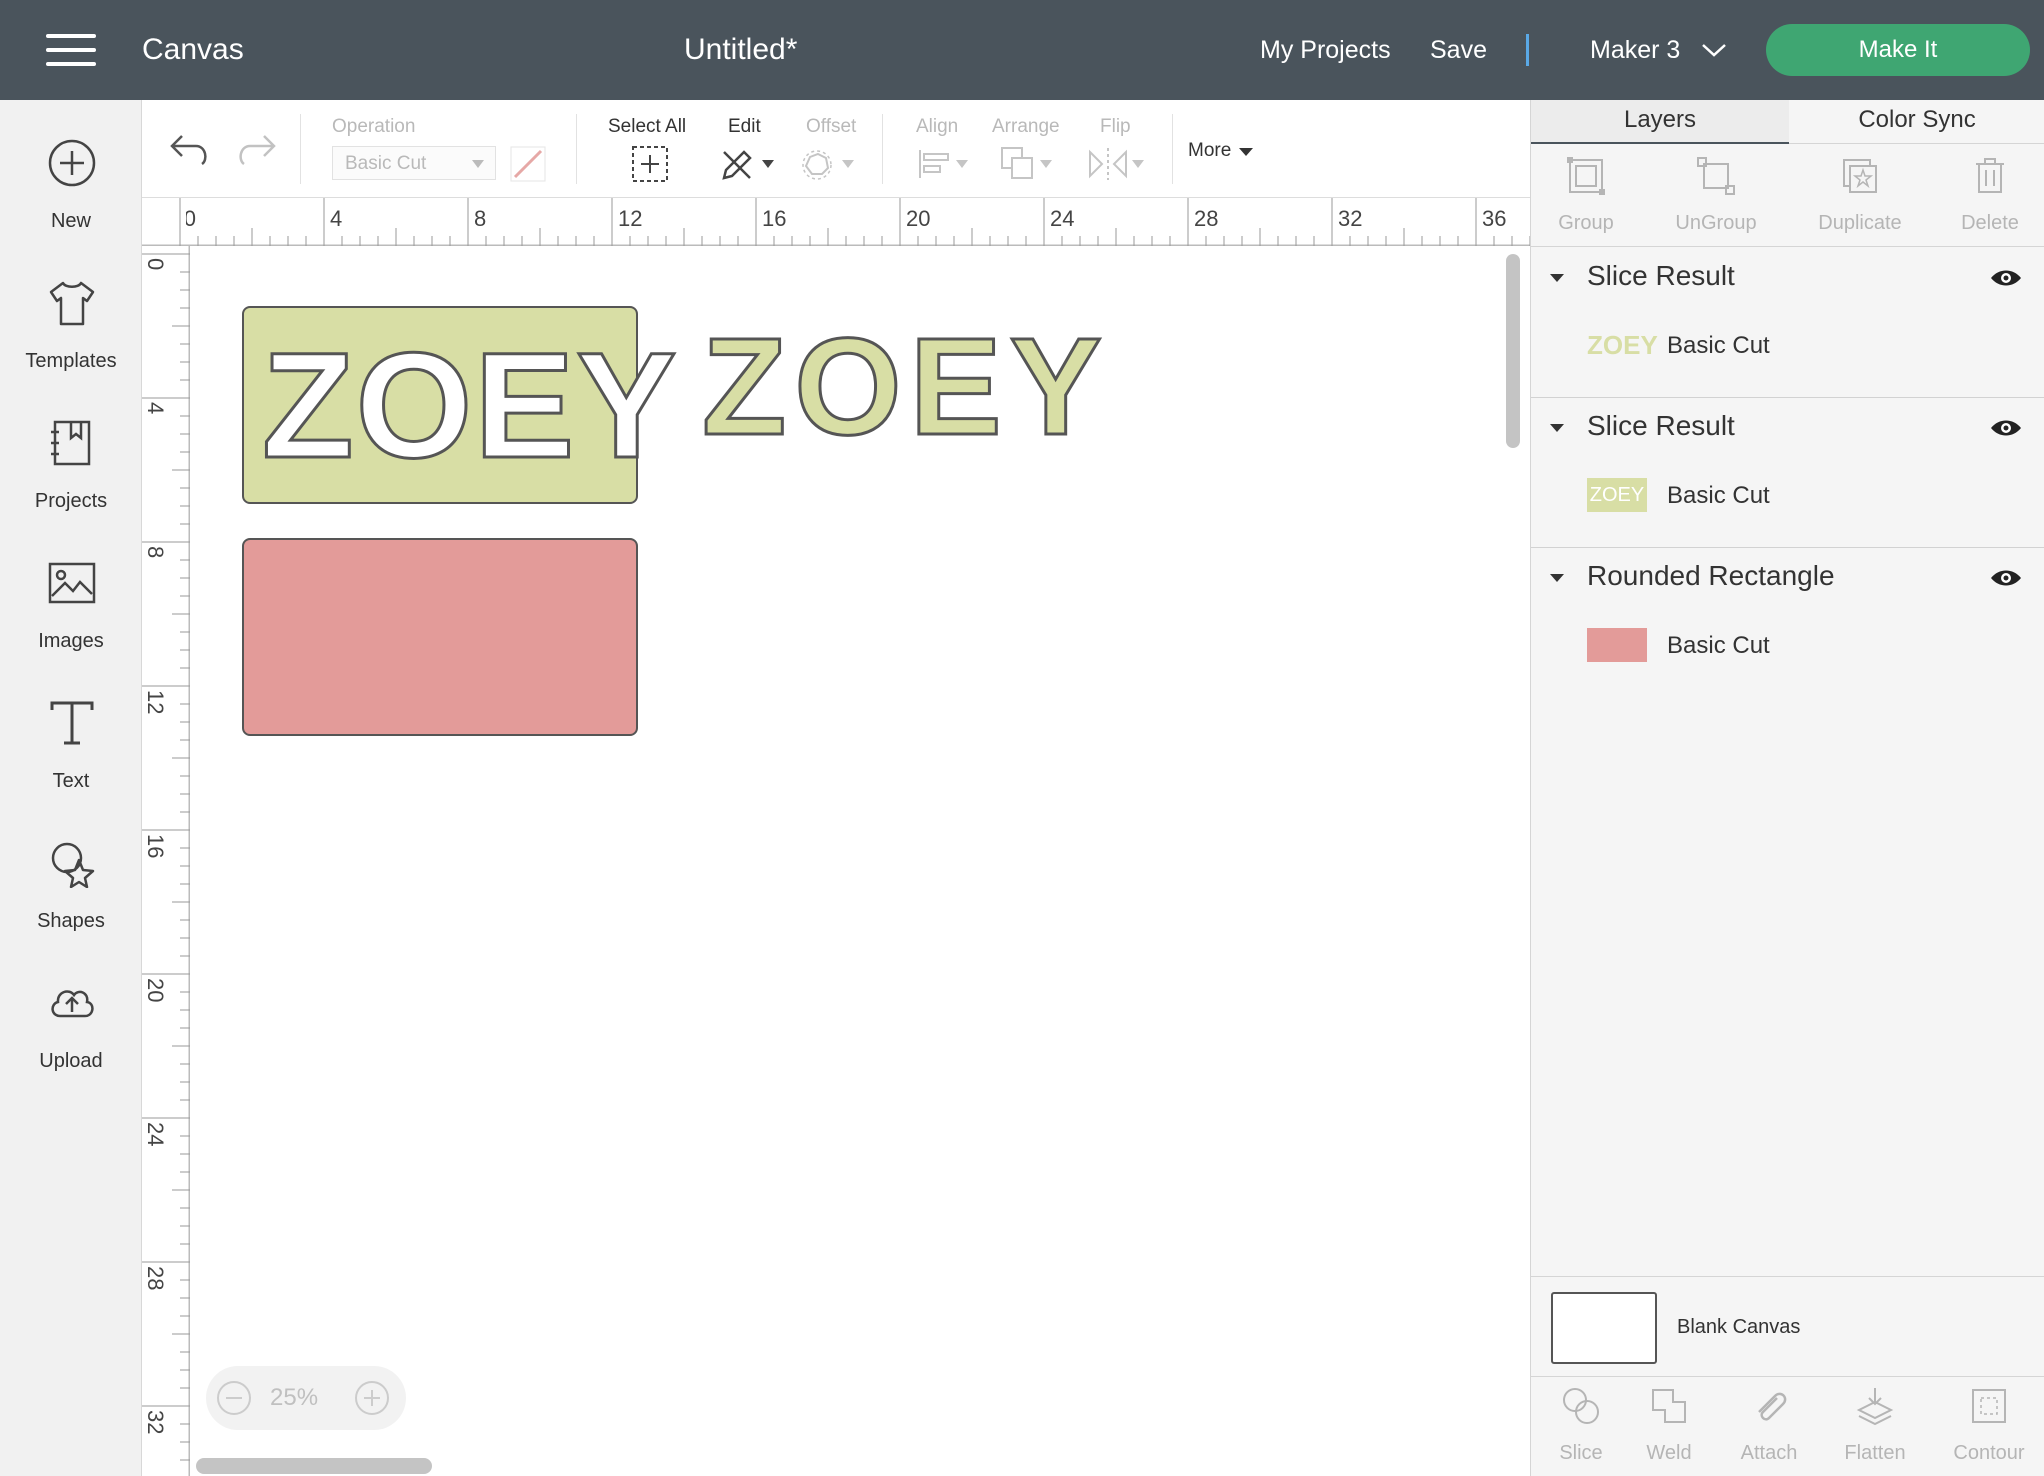 The height and width of the screenshot is (1476, 2044). What do you see at coordinates (918, 218) in the screenshot?
I see `ruler-label: 20` at bounding box center [918, 218].